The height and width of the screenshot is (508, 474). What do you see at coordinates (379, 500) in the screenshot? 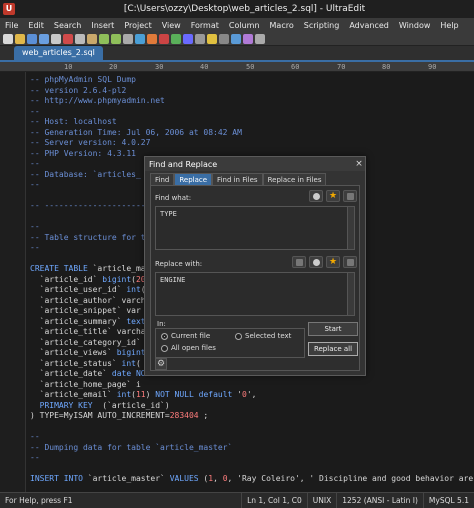
I see `status-encoding: 1252 (ANSI - Latin I)` at bounding box center [379, 500].